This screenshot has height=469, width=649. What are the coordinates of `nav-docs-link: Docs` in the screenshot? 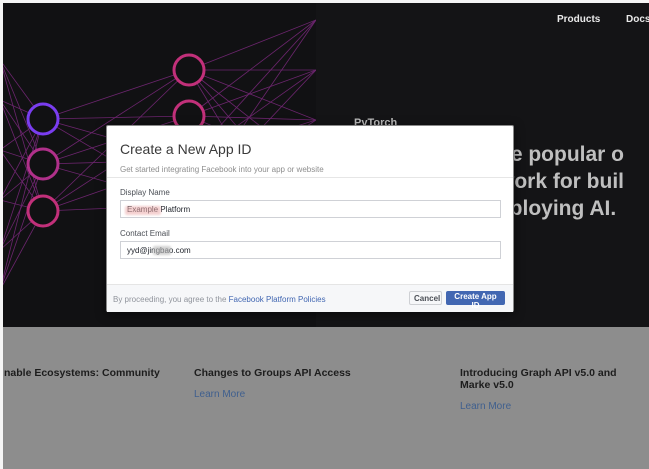 It's located at (637, 19).